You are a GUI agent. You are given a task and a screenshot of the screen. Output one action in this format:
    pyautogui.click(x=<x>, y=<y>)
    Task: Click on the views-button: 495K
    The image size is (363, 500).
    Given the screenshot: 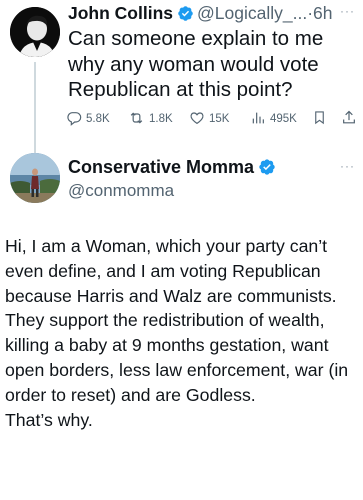 What is the action you would take?
    pyautogui.click(x=273, y=119)
    